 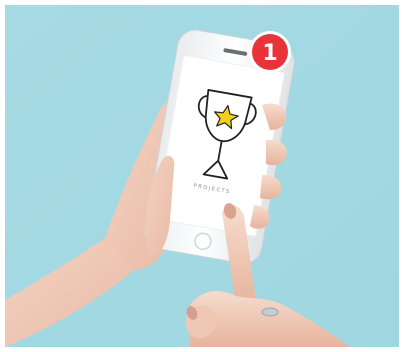 I want to click on notification-count: 1, so click(x=269, y=53).